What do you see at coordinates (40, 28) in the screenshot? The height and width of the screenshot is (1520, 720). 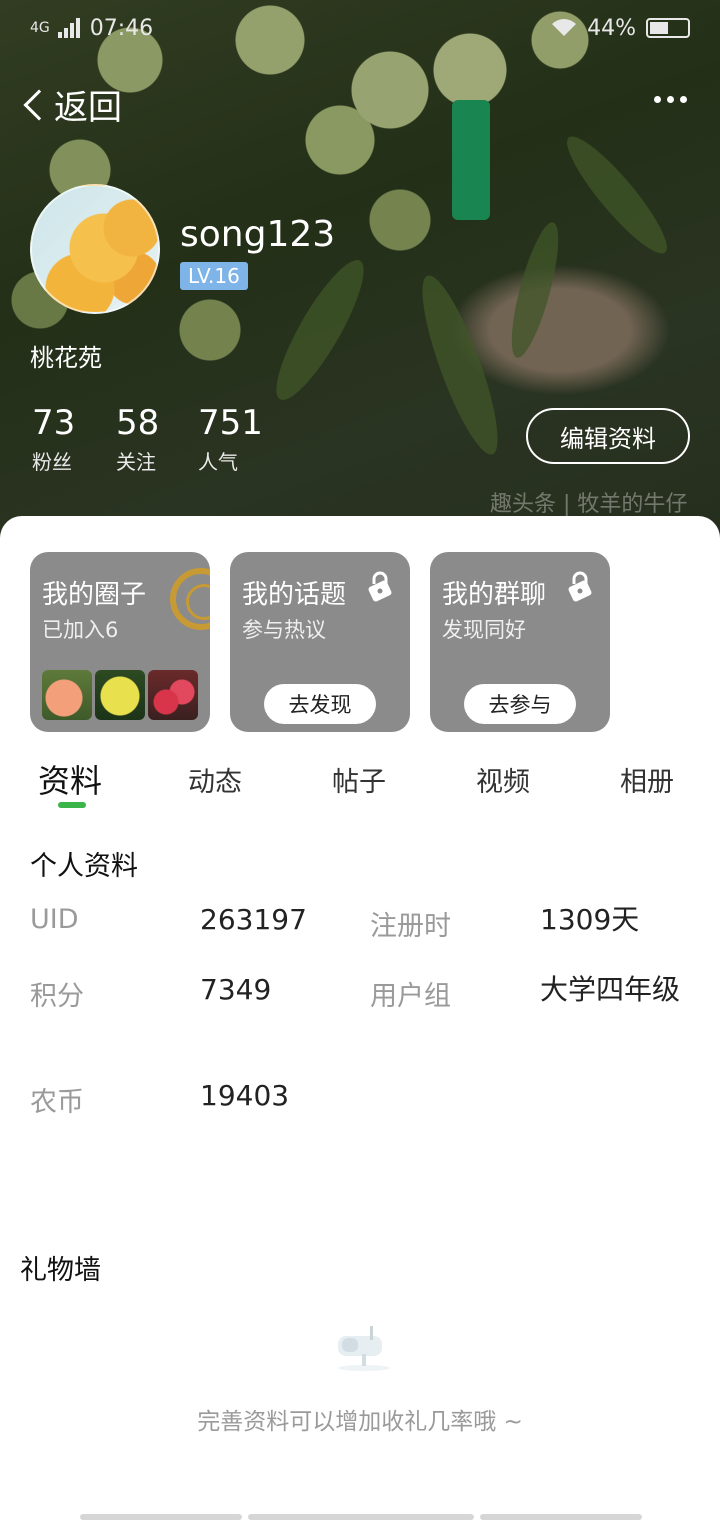 I see `network-label: 4G` at bounding box center [40, 28].